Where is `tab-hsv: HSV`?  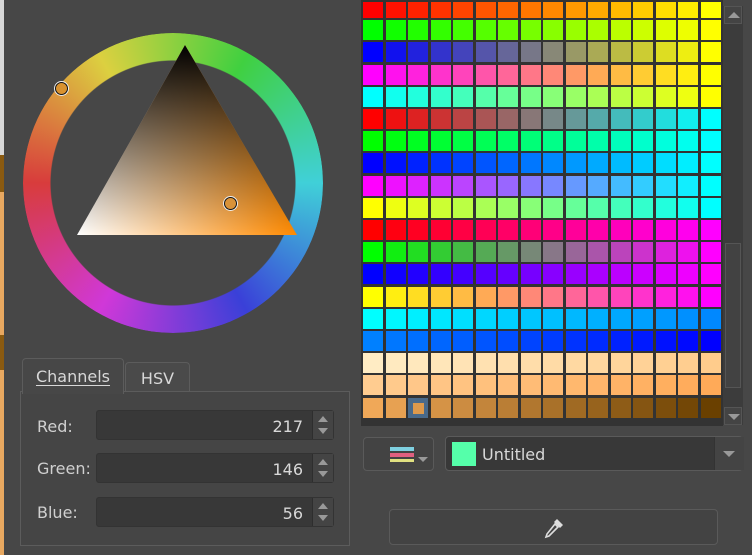 tab-hsv: HSV is located at coordinates (157, 377).